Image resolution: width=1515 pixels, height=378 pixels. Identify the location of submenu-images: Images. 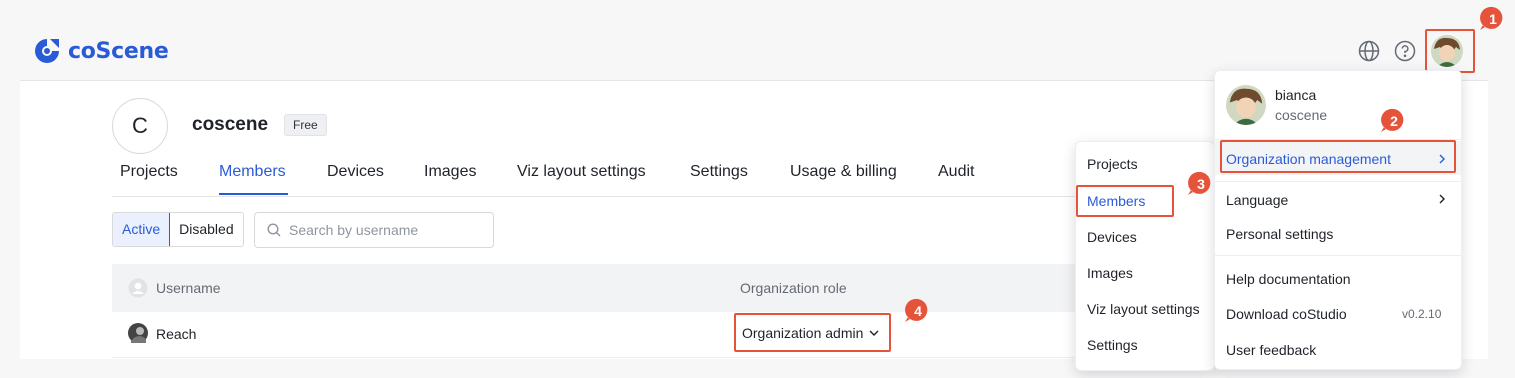
(1110, 273).